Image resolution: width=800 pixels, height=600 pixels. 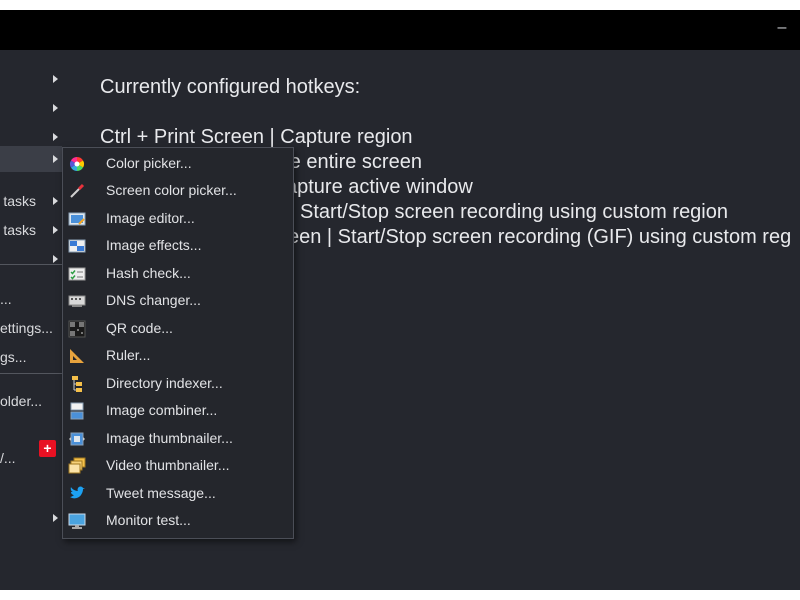 What do you see at coordinates (31, 159) in the screenshot?
I see `main-menu-item-tools` at bounding box center [31, 159].